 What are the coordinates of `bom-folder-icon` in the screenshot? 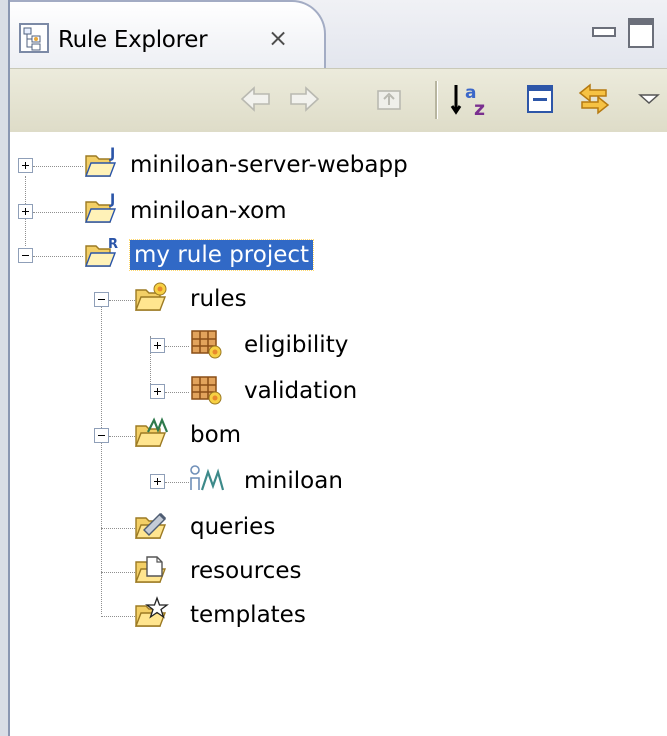 It's located at (151, 432).